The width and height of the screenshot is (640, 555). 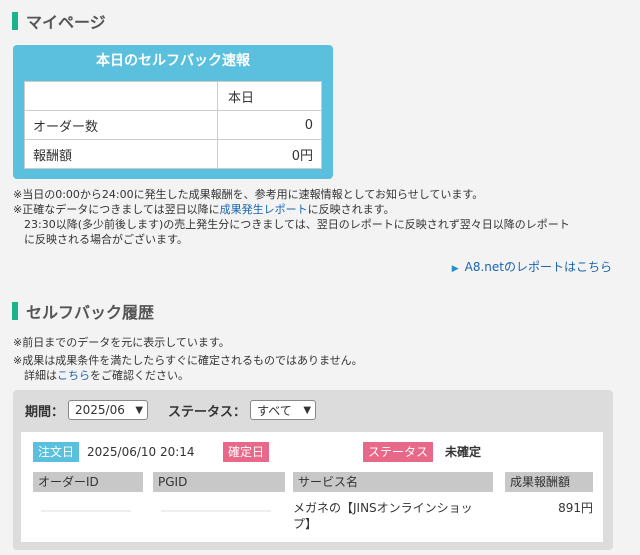 I want to click on masked-pgid, so click(x=216, y=511).